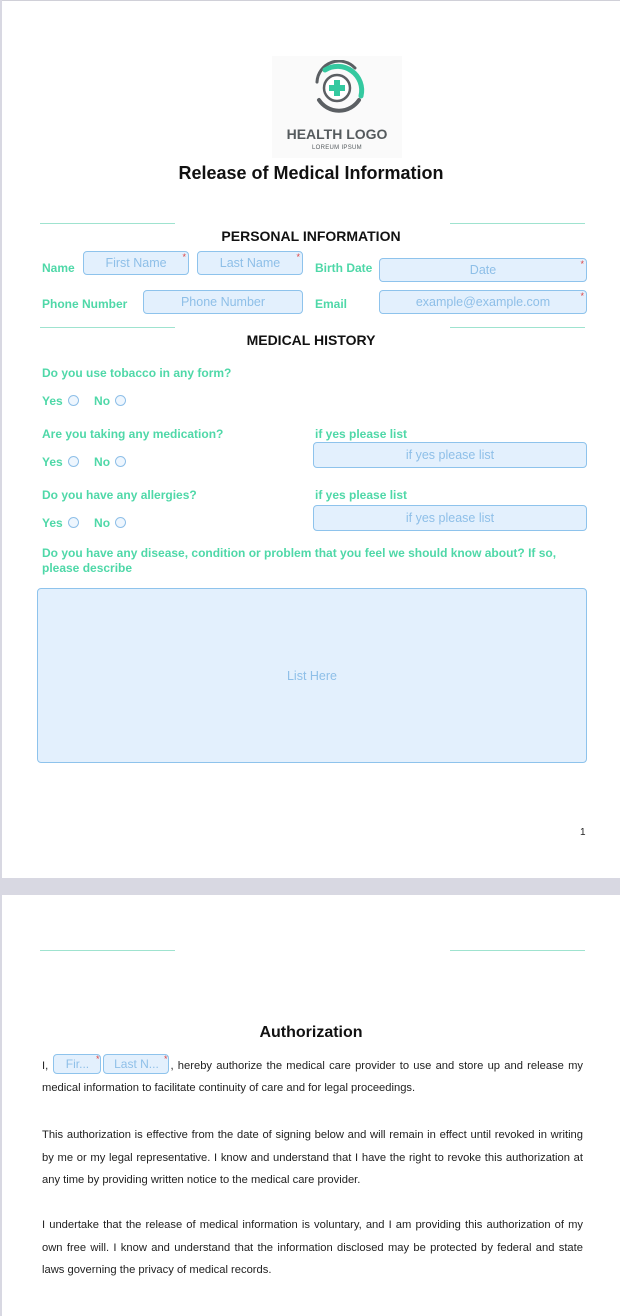  I want to click on first-name-input: First Name *, so click(136, 263).